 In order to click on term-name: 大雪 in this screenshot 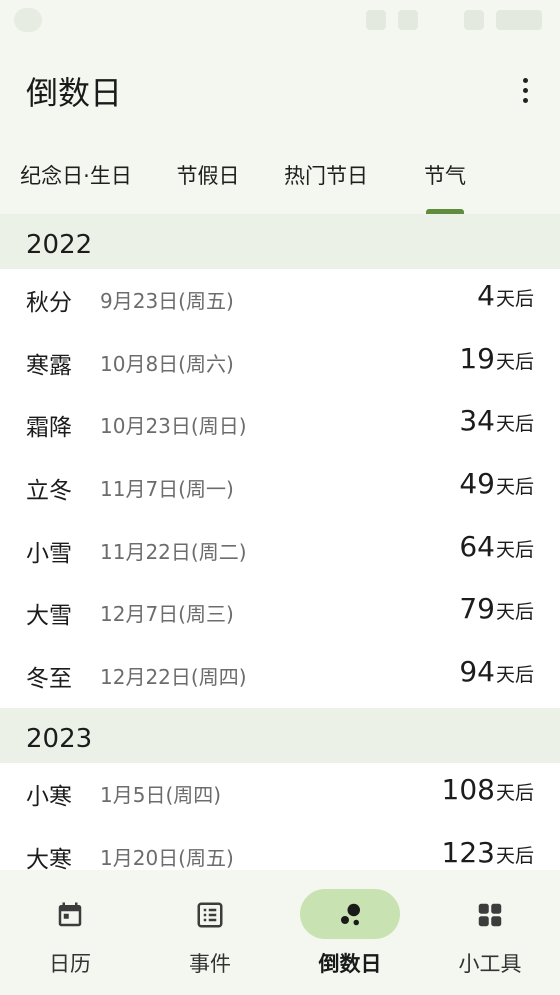, I will do `click(49, 616)`.